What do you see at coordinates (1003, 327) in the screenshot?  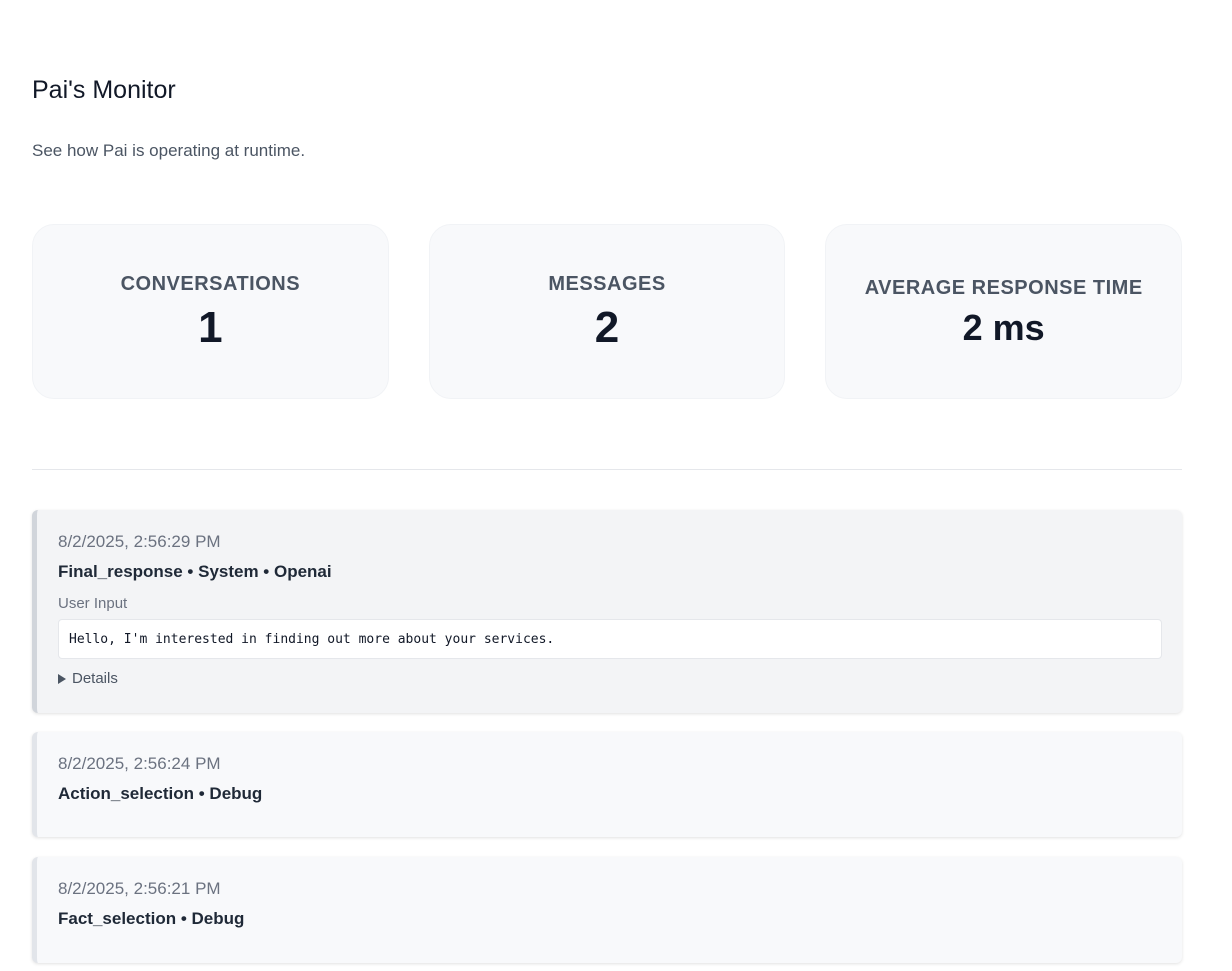 I see `stat-value: 2 ms` at bounding box center [1003, 327].